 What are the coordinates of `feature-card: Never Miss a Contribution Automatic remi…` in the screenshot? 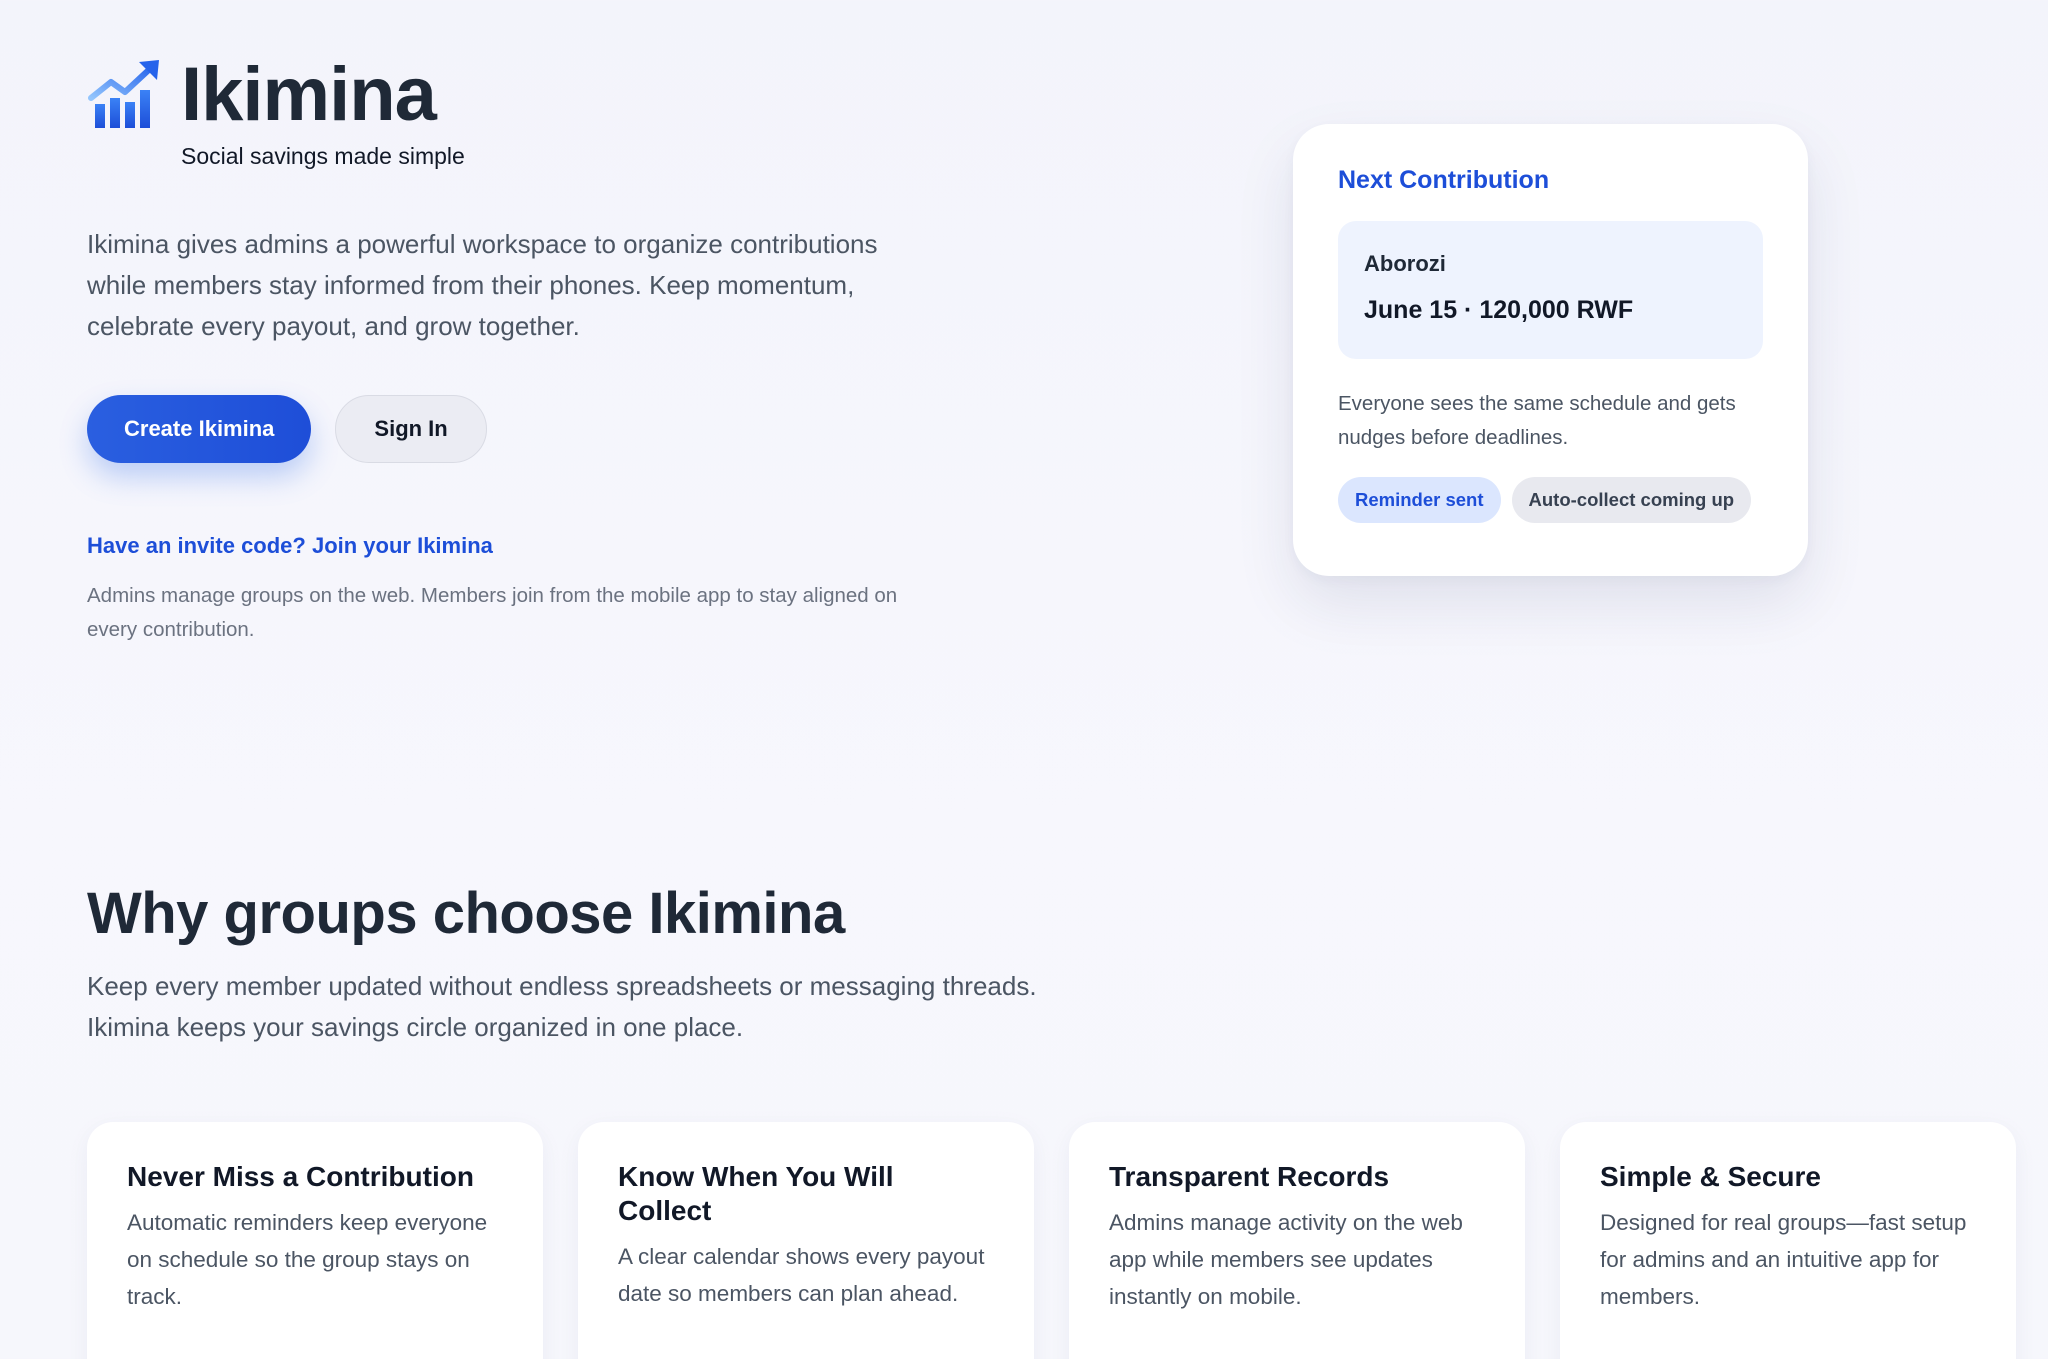 It's located at (315, 1240).